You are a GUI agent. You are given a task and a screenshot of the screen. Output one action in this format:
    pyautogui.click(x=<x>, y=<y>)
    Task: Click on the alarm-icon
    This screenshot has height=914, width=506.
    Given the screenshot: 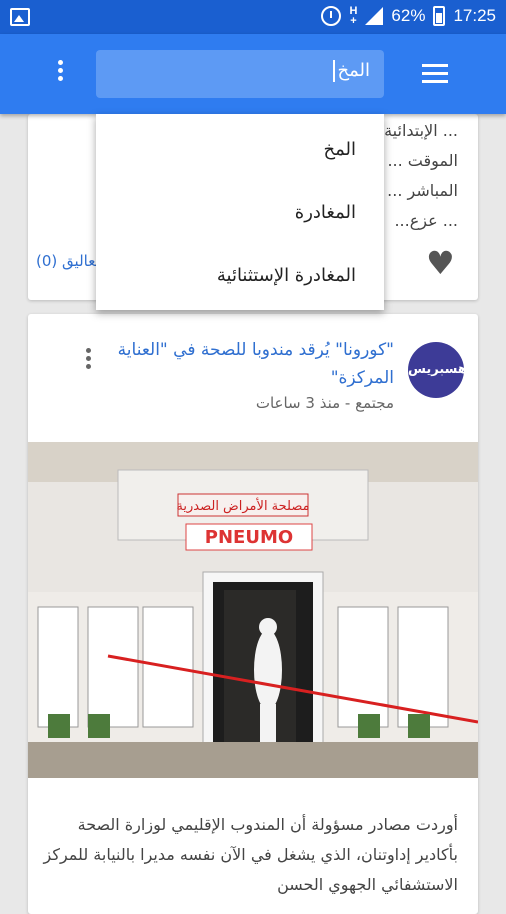 What is the action you would take?
    pyautogui.click(x=331, y=16)
    